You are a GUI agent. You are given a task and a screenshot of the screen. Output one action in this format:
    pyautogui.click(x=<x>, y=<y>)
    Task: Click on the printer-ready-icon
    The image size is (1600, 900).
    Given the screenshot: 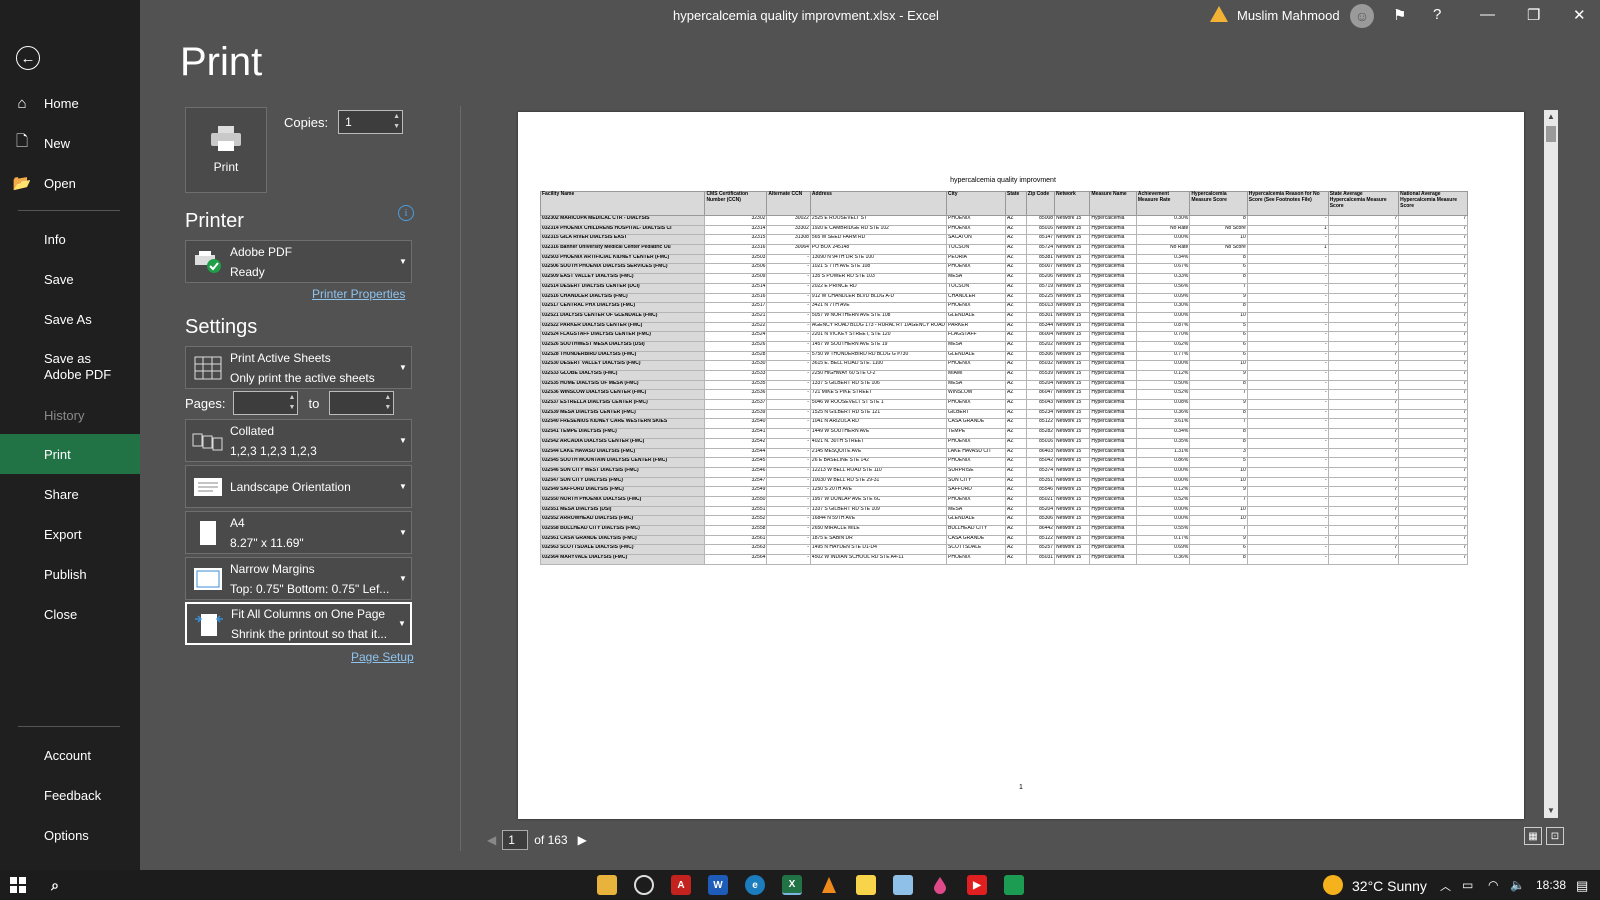 What is the action you would take?
    pyautogui.click(x=208, y=262)
    